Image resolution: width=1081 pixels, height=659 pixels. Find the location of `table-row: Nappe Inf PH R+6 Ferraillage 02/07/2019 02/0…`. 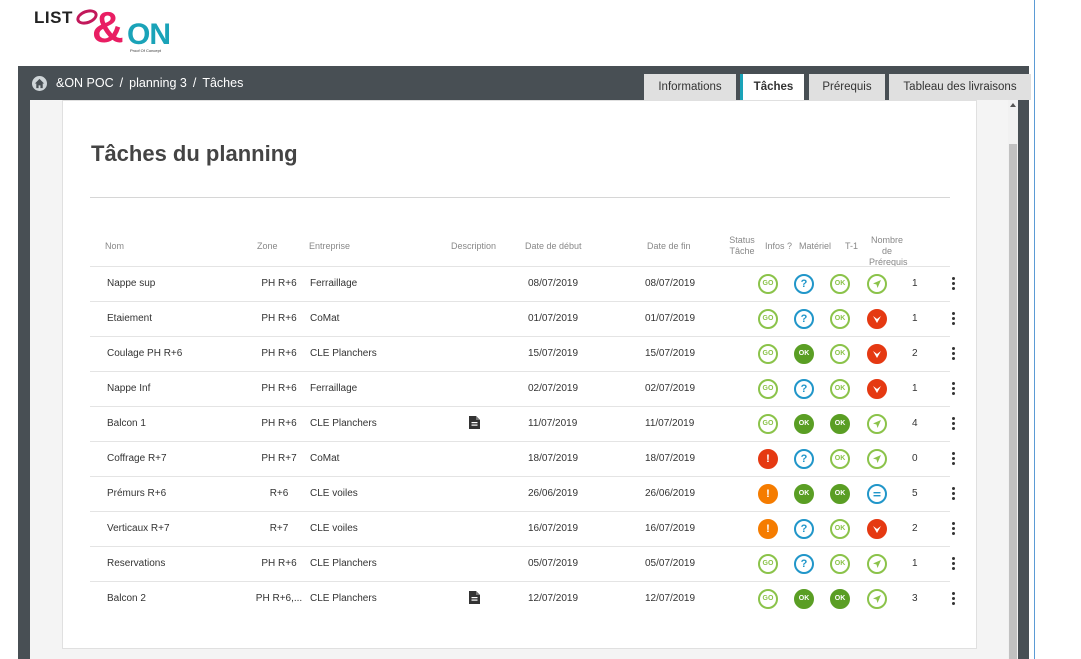

table-row: Nappe Inf PH R+6 Ferraillage 02/07/2019 02/0… is located at coordinates (522, 389).